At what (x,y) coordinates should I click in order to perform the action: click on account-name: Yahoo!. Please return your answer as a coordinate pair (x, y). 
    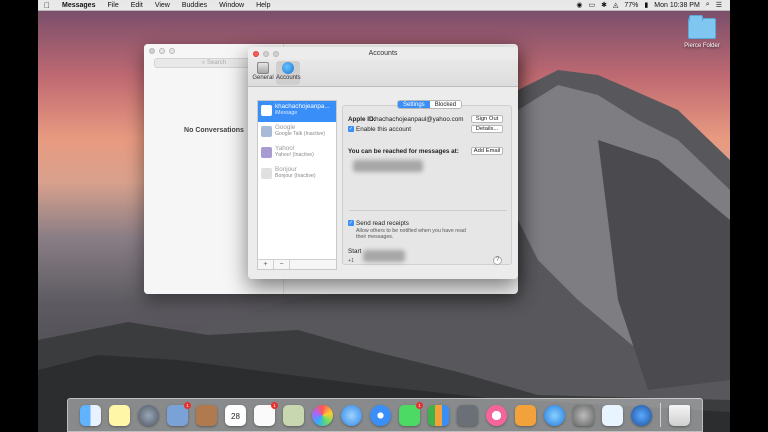
    Looking at the image, I should click on (285, 148).